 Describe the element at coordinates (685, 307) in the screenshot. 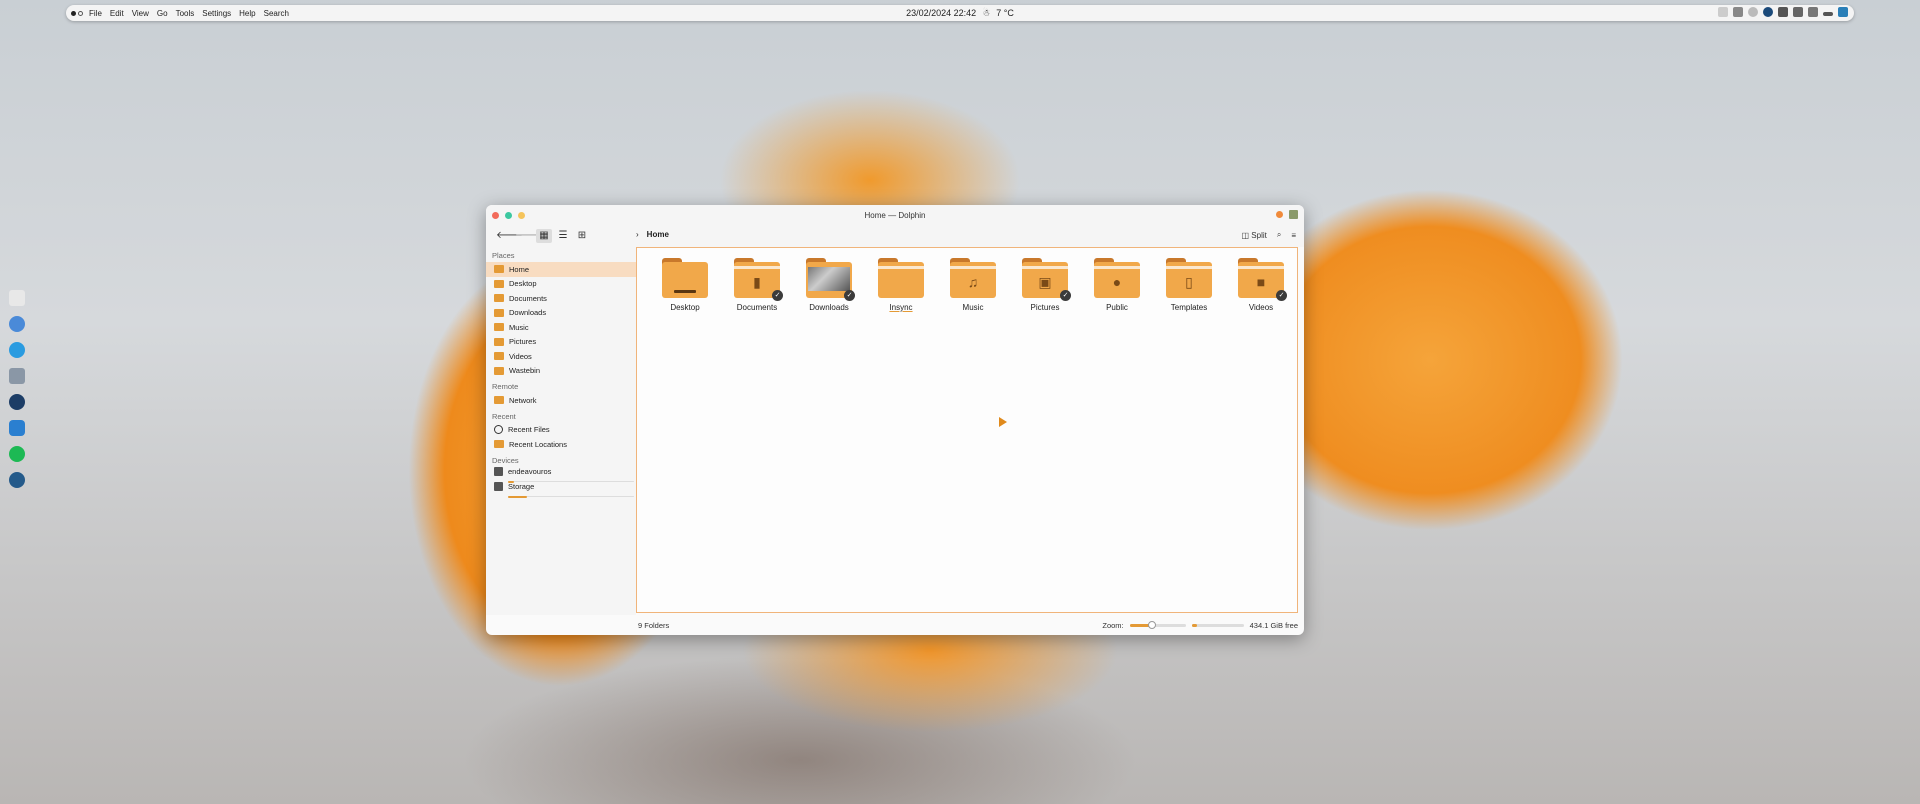

I see `folder-label: Desktop` at that location.